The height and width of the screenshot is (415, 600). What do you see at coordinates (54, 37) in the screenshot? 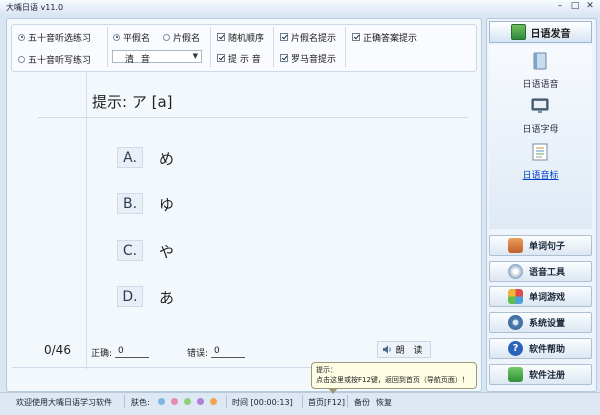
I see `mode-select-radio: 五十音听选练习` at bounding box center [54, 37].